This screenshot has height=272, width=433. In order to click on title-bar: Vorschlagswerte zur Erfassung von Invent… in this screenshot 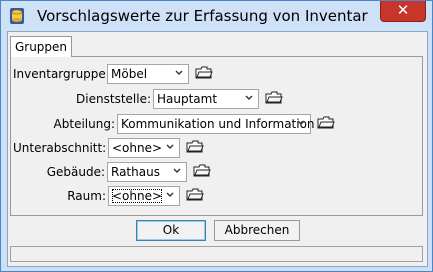, I will do `click(216, 16)`.